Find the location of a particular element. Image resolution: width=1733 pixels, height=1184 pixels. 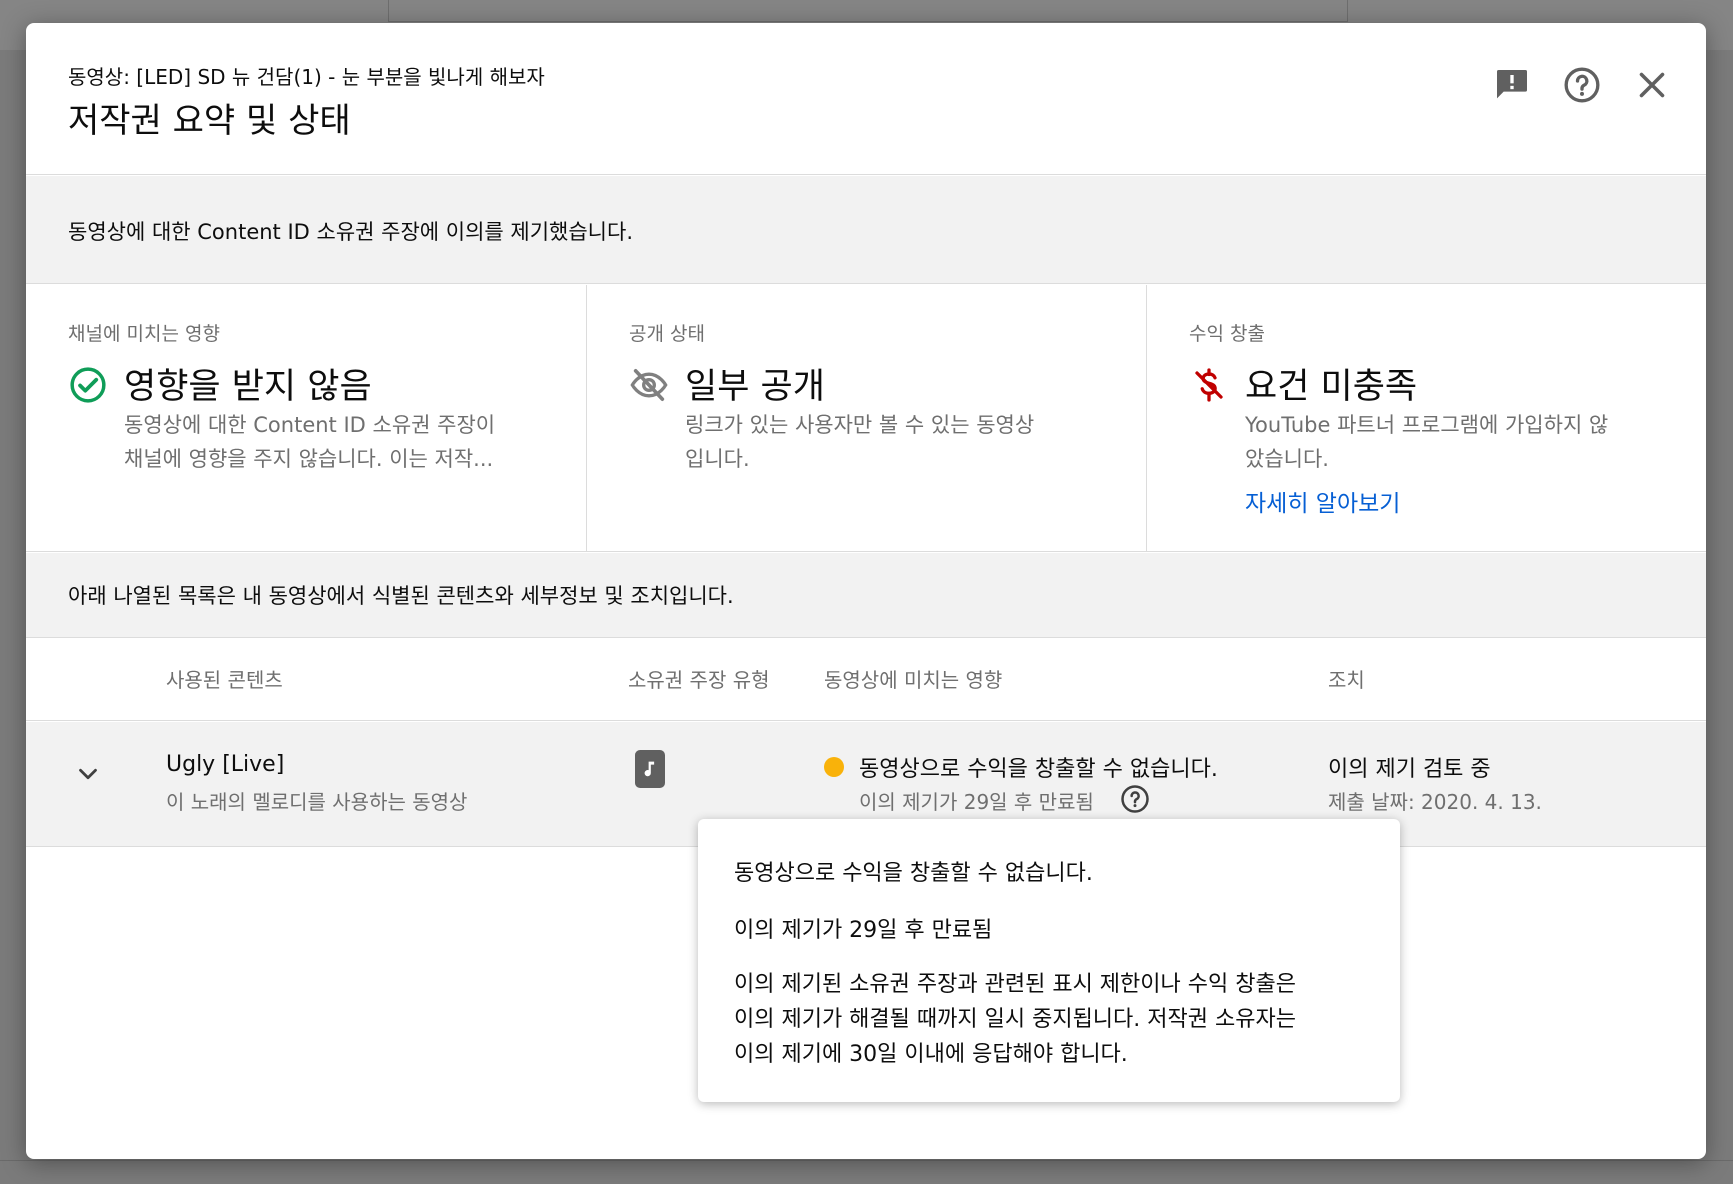

action-status: 이의 제기 검토 중 is located at coordinates (1409, 769).